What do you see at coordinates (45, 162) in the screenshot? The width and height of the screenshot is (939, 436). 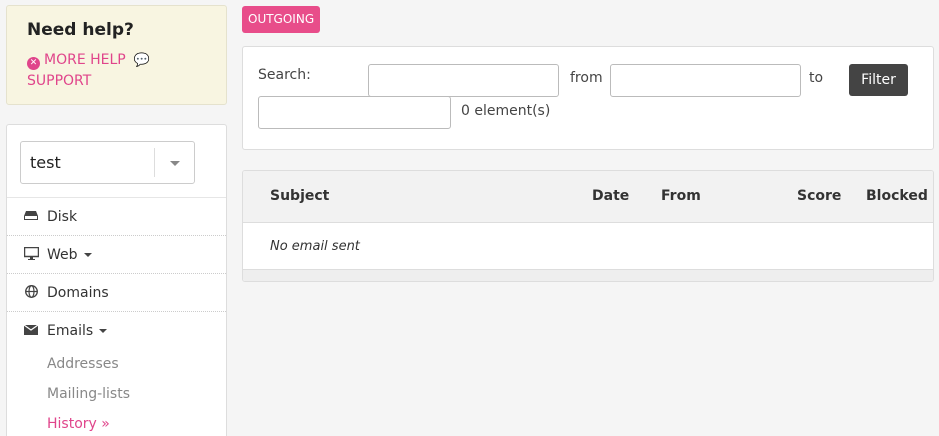 I see `account-select-value: test` at bounding box center [45, 162].